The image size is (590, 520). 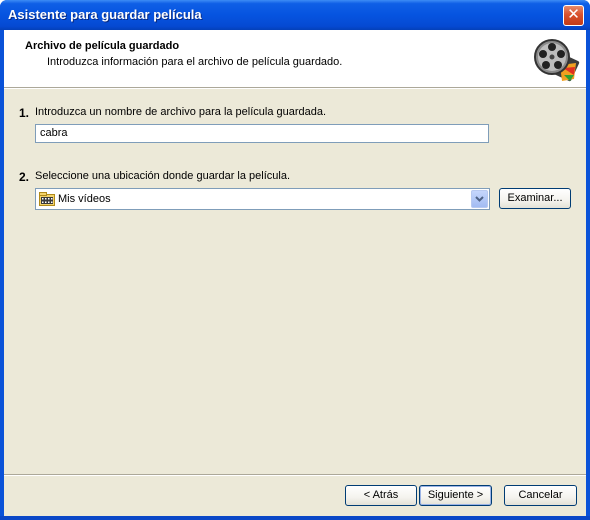 What do you see at coordinates (540, 495) in the screenshot?
I see `cancel-button: Cancelar` at bounding box center [540, 495].